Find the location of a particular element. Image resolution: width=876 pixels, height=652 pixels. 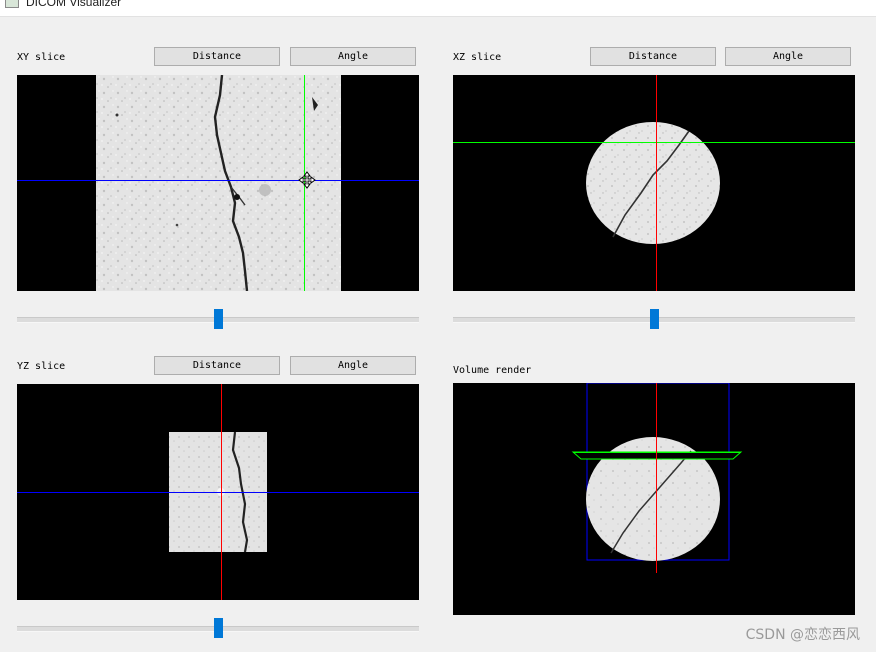

watermark: CSDN @恋恋西风 is located at coordinates (802, 635).